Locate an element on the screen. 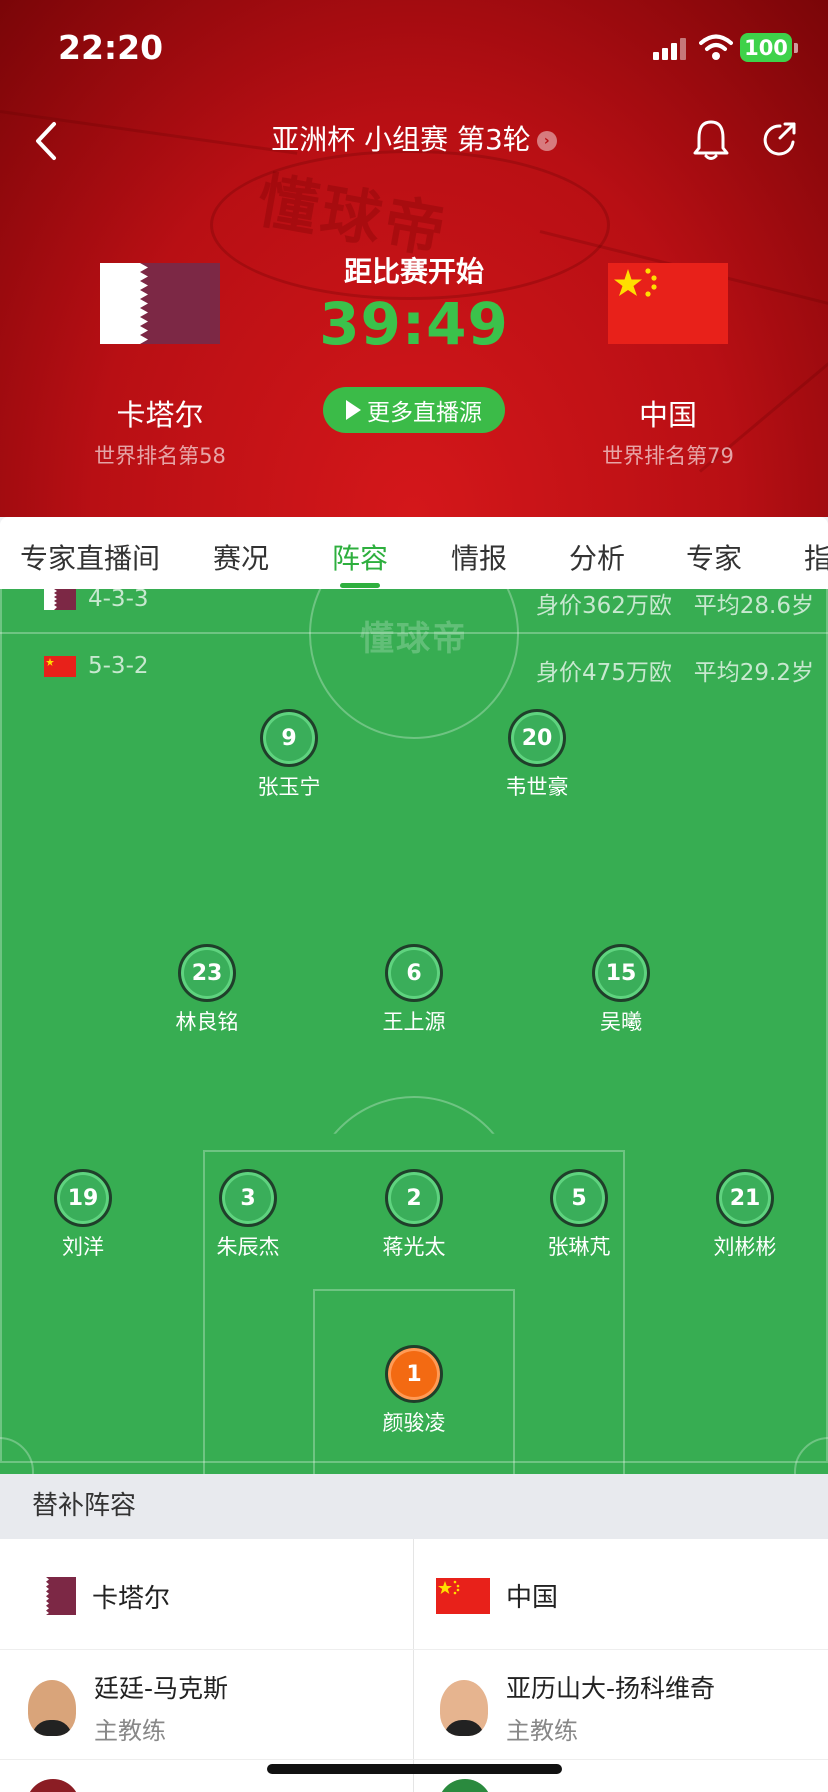  player-number: 1 is located at coordinates (414, 1374).